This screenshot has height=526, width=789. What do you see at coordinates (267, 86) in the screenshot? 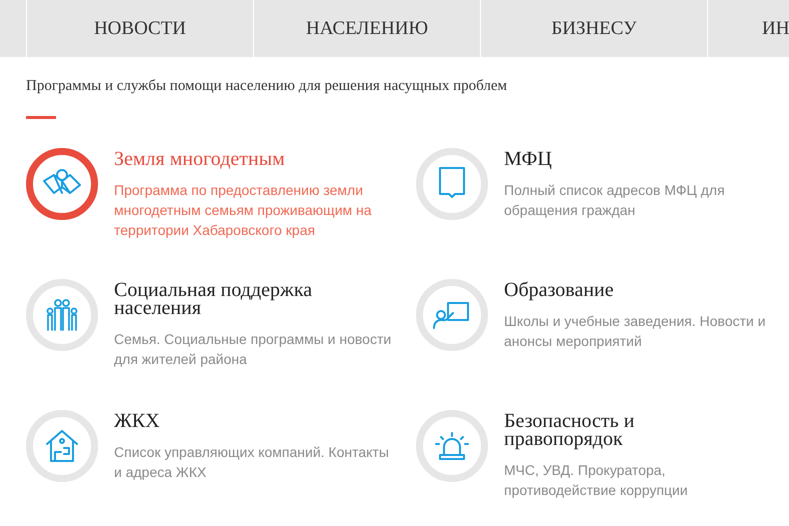
I see `section-subtitle: Программы и службы помощи населению для решения насущных проблем` at bounding box center [267, 86].